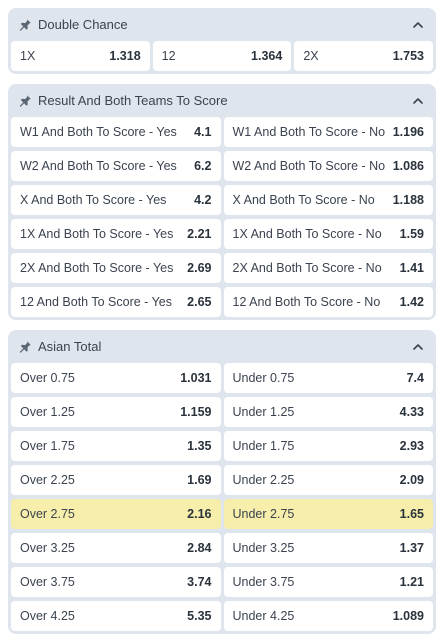 The height and width of the screenshot is (643, 444). Describe the element at coordinates (116, 582) in the screenshot. I see `odds-button: Over 3.75 3.74` at that location.